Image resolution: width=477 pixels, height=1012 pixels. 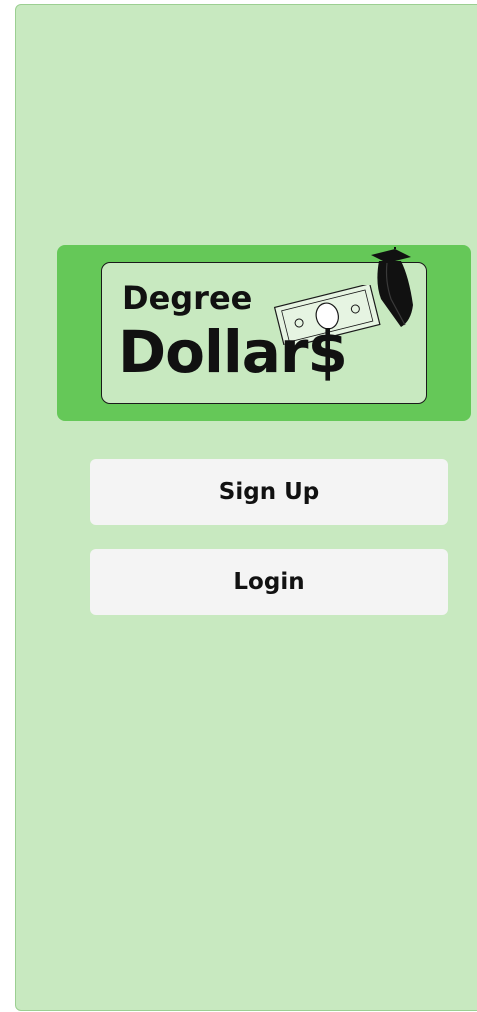 I want to click on graduation-cap-icon, so click(x=392, y=287).